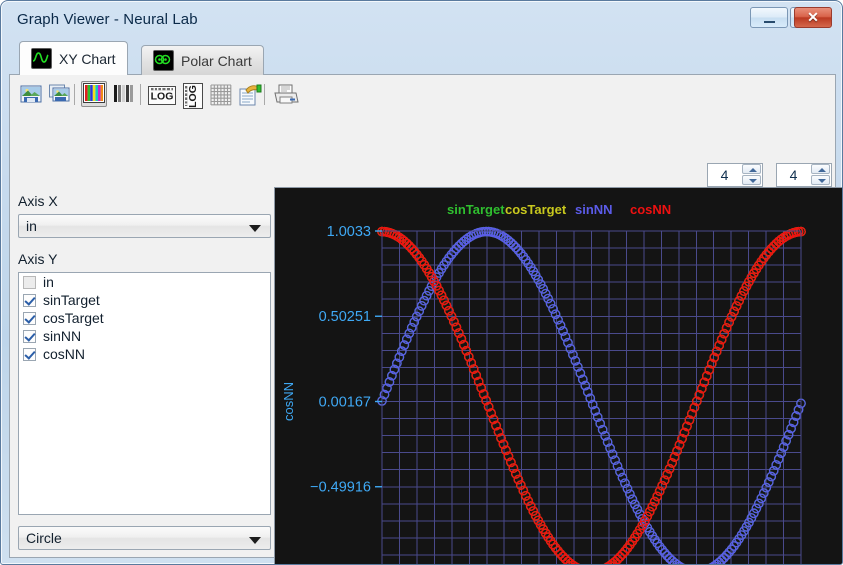  Describe the element at coordinates (31, 226) in the screenshot. I see `axis-x-select-value: in` at that location.